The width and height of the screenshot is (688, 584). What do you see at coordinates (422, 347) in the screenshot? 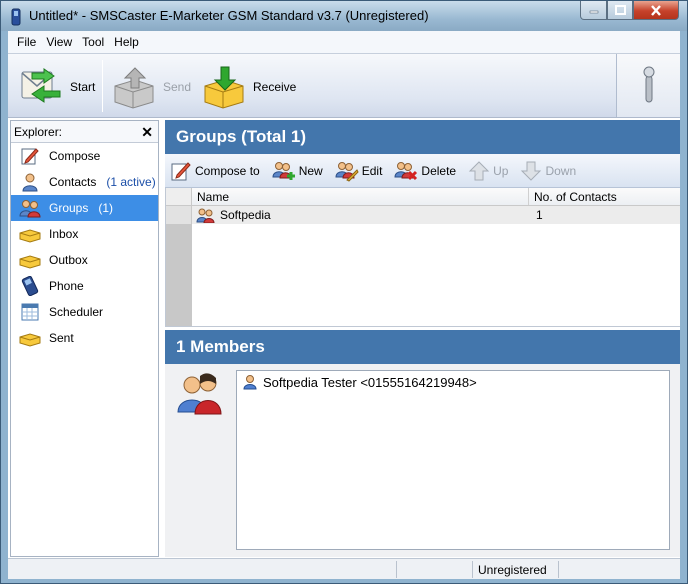
I see `members-header: 1 Members` at bounding box center [422, 347].